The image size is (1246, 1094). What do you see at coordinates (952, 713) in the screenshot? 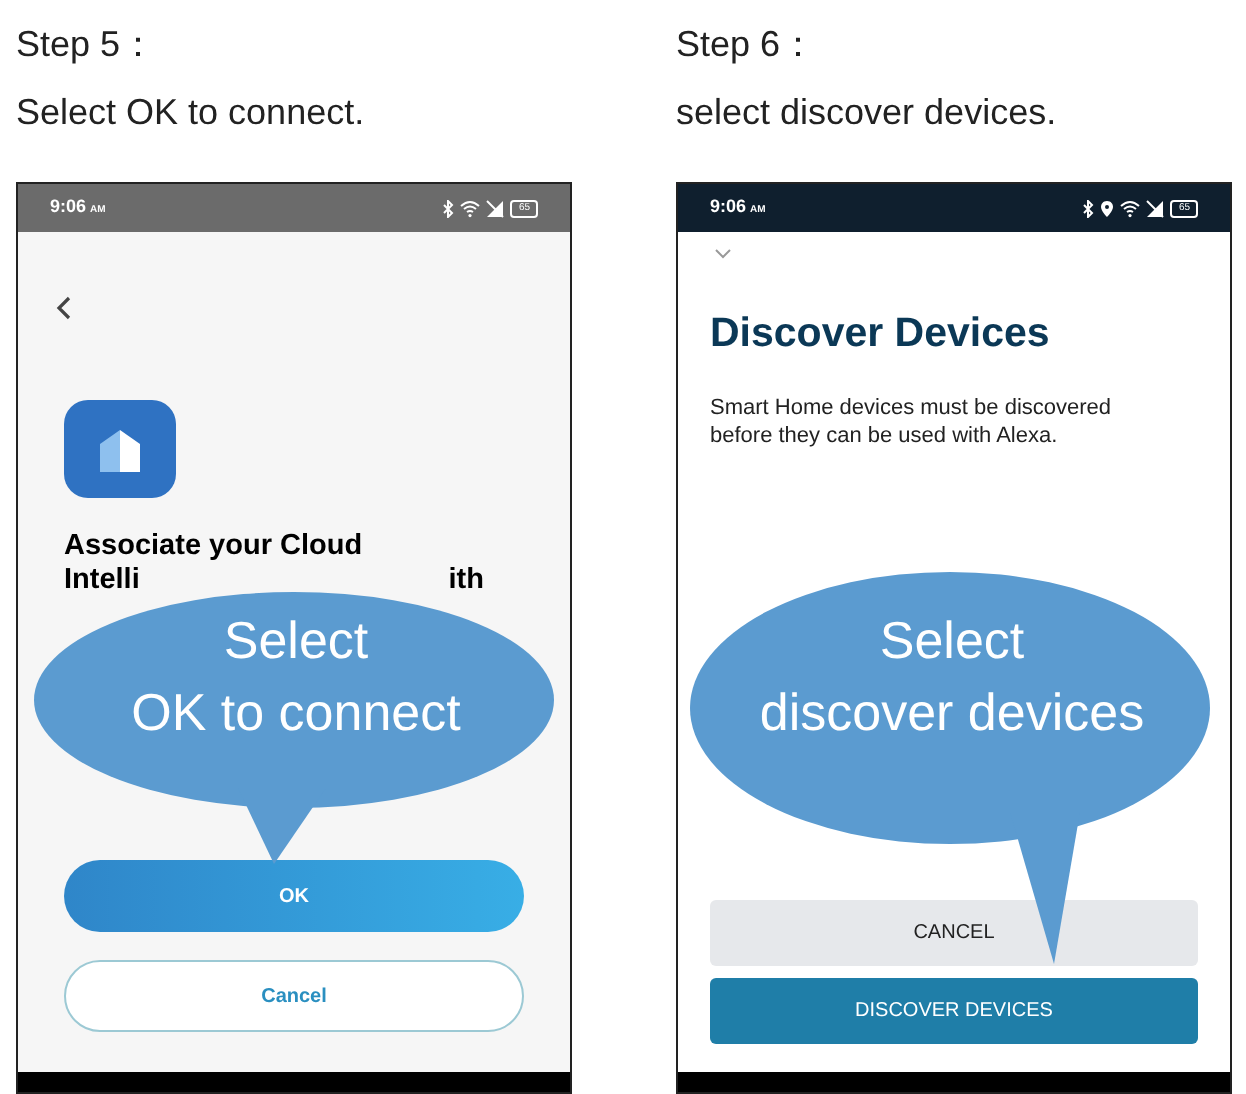
I see `callout-text: discover devices` at bounding box center [952, 713].